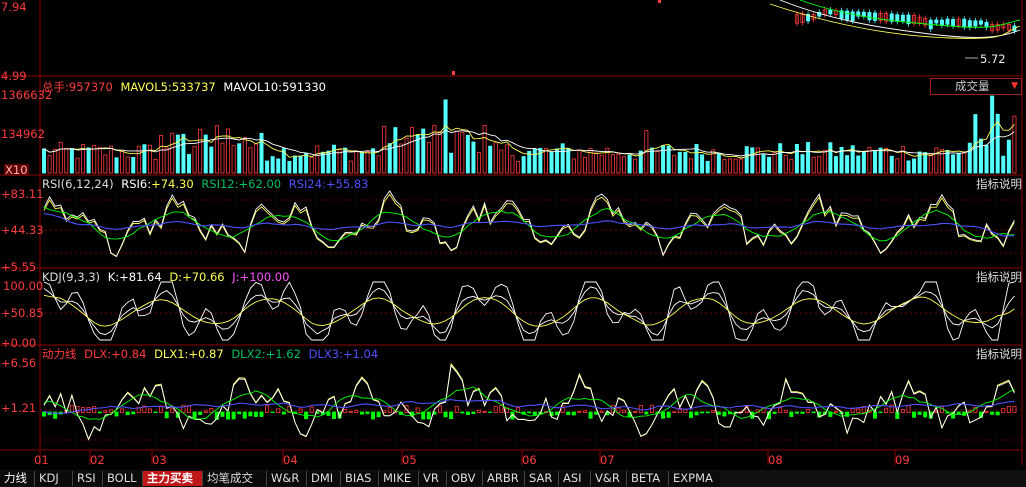 Image resolution: width=1026 pixels, height=487 pixels. What do you see at coordinates (87, 478) in the screenshot?
I see `tab-2: RSI` at bounding box center [87, 478].